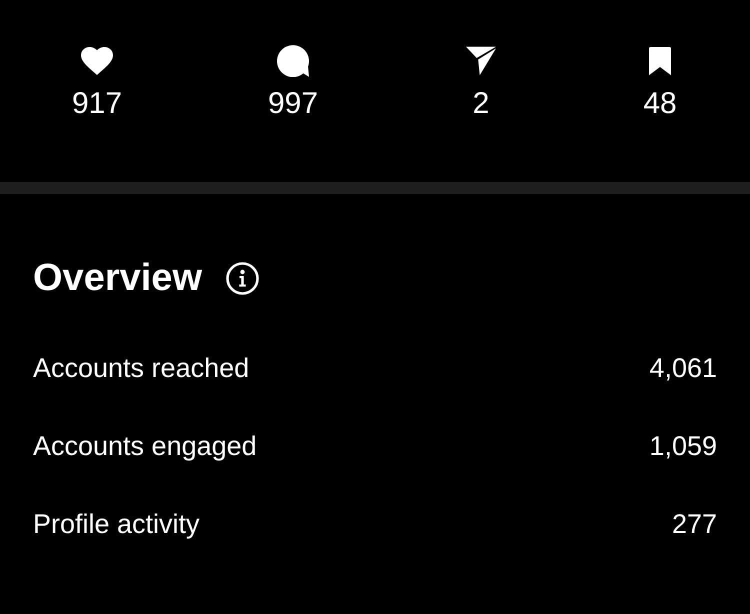  I want to click on stat-count: 997, so click(293, 104).